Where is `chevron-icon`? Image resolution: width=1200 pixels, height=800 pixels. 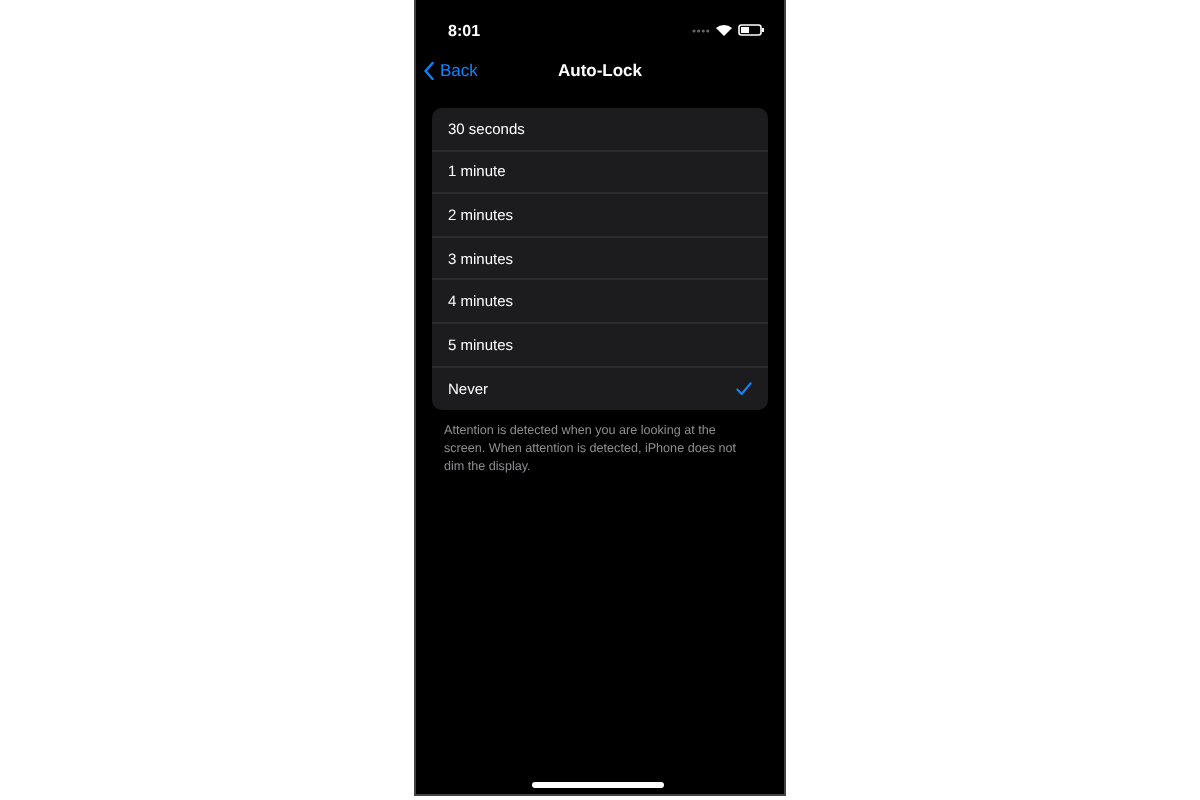 chevron-icon is located at coordinates (429, 70).